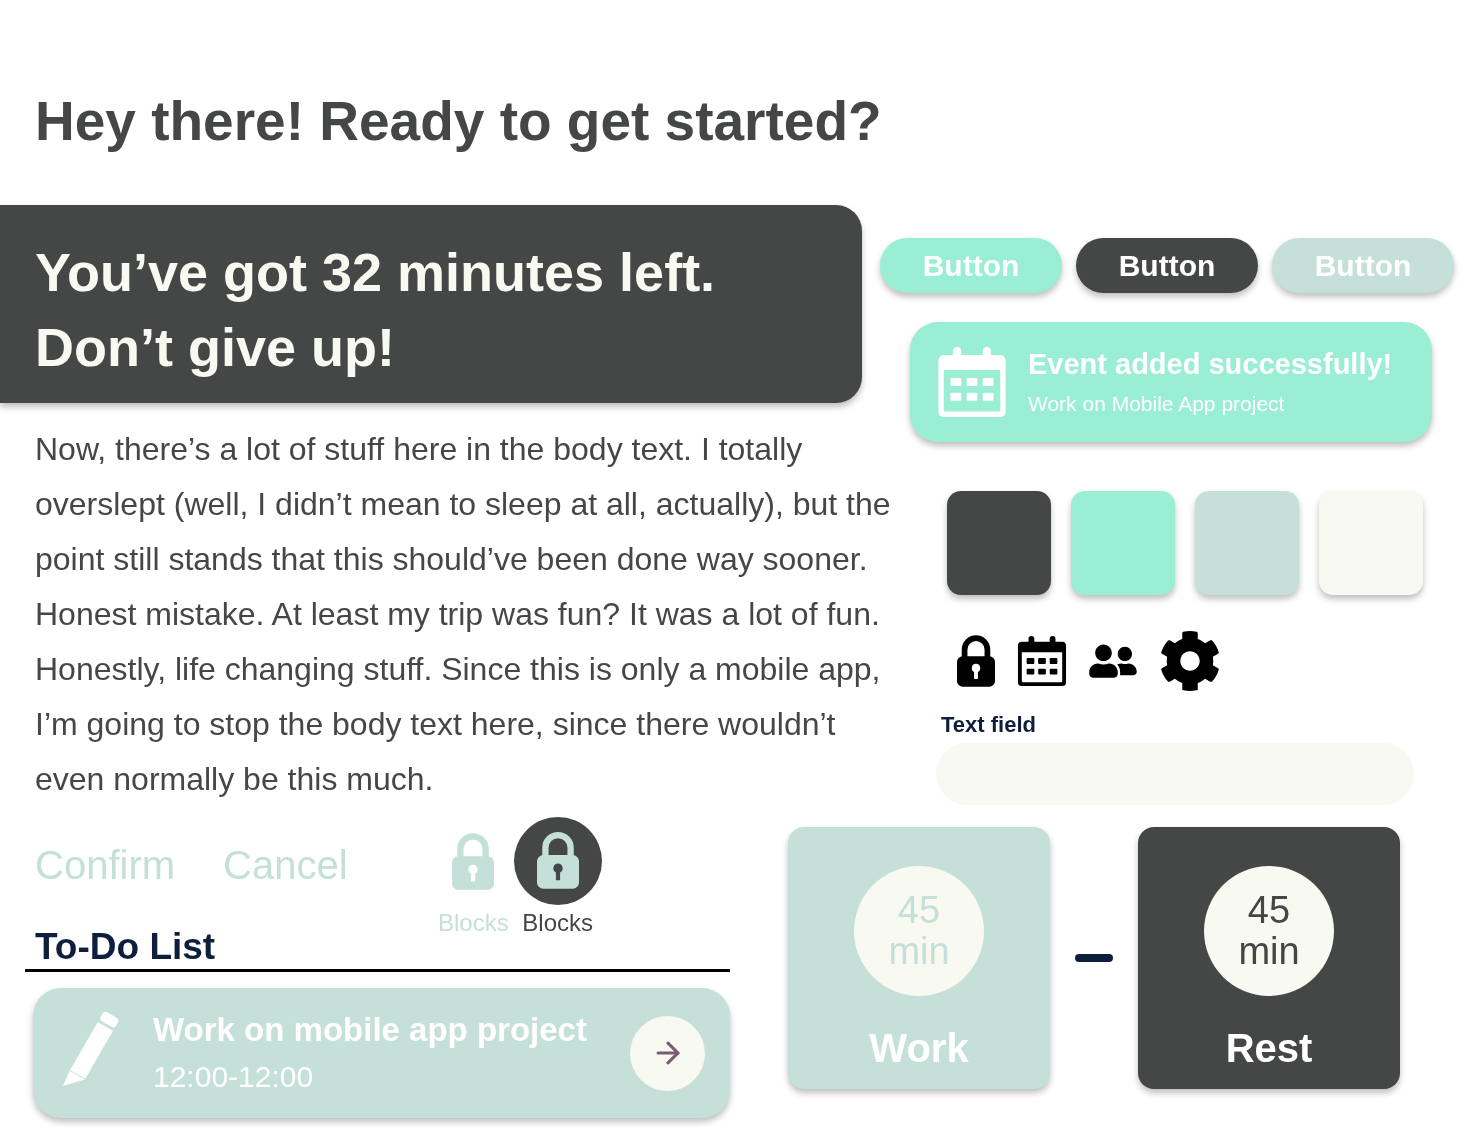 The height and width of the screenshot is (1146, 1466). What do you see at coordinates (1269, 910) in the screenshot?
I see `timer-value: 45` at bounding box center [1269, 910].